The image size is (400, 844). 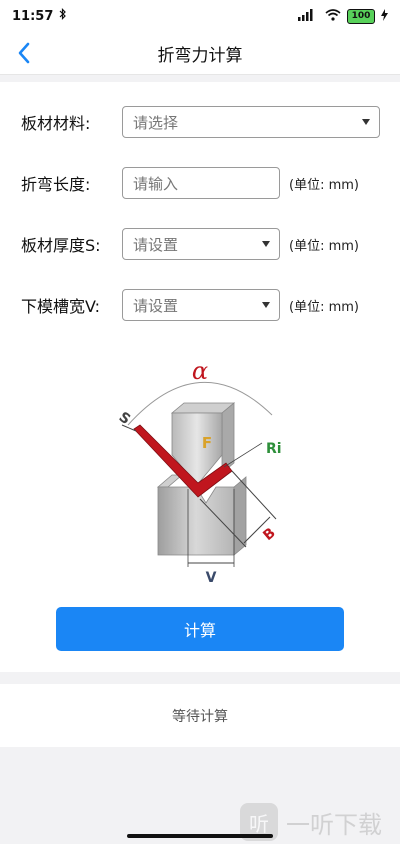 What do you see at coordinates (61, 245) in the screenshot?
I see `thickness-label: 板材厚度S:` at bounding box center [61, 245].